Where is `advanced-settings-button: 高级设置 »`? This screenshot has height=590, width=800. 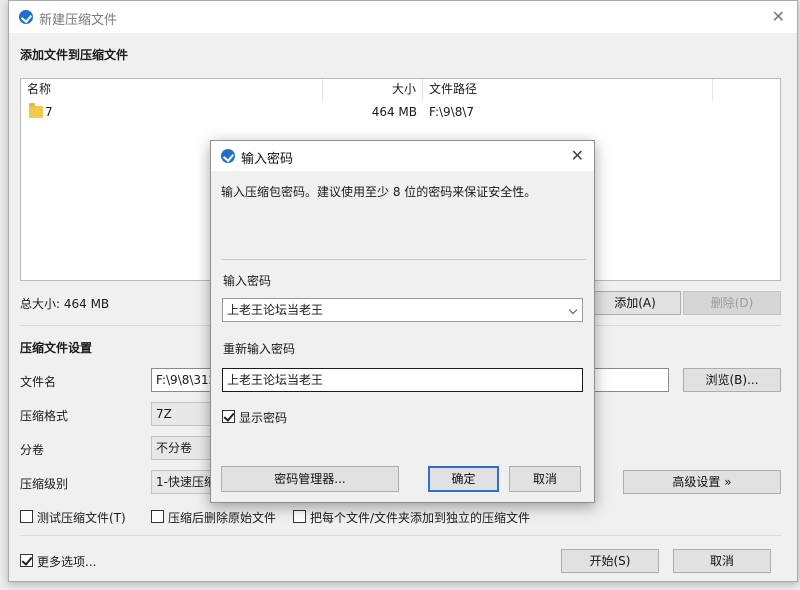
advanced-settings-button: 高级设置 » is located at coordinates (702, 482).